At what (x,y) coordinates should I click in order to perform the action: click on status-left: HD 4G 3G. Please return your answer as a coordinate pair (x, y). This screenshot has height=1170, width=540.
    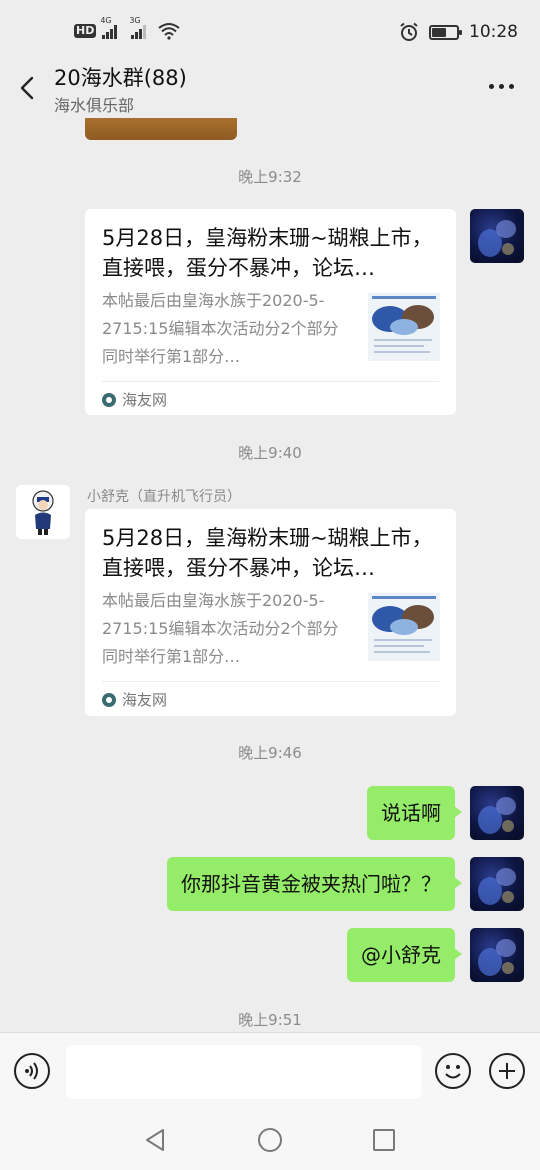
    Looking at the image, I should click on (127, 28).